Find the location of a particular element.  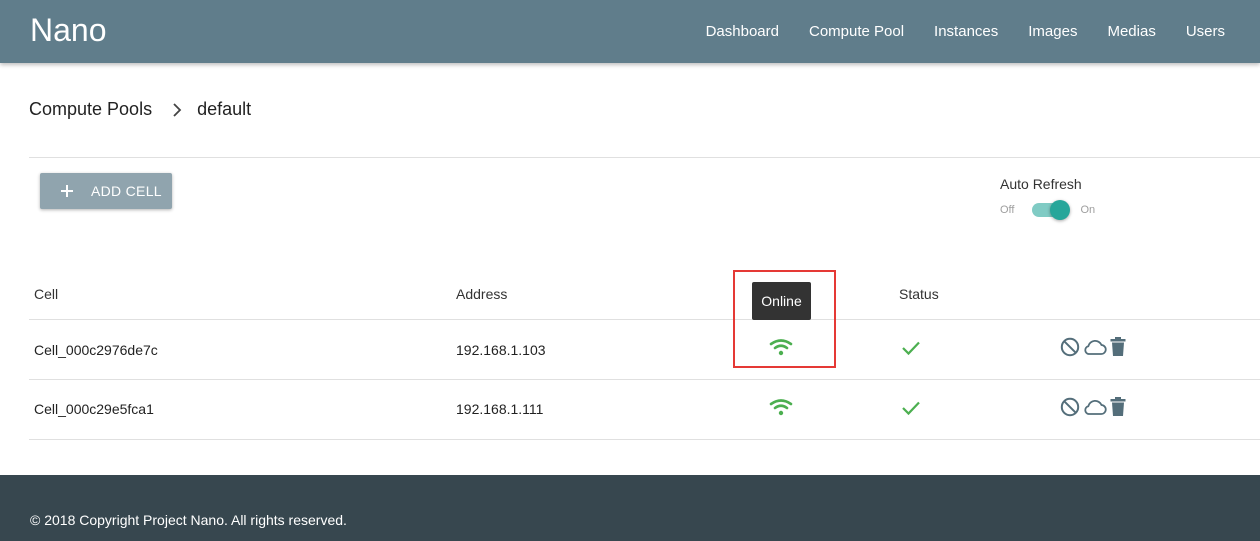

column-header-status: Status is located at coordinates (919, 294).